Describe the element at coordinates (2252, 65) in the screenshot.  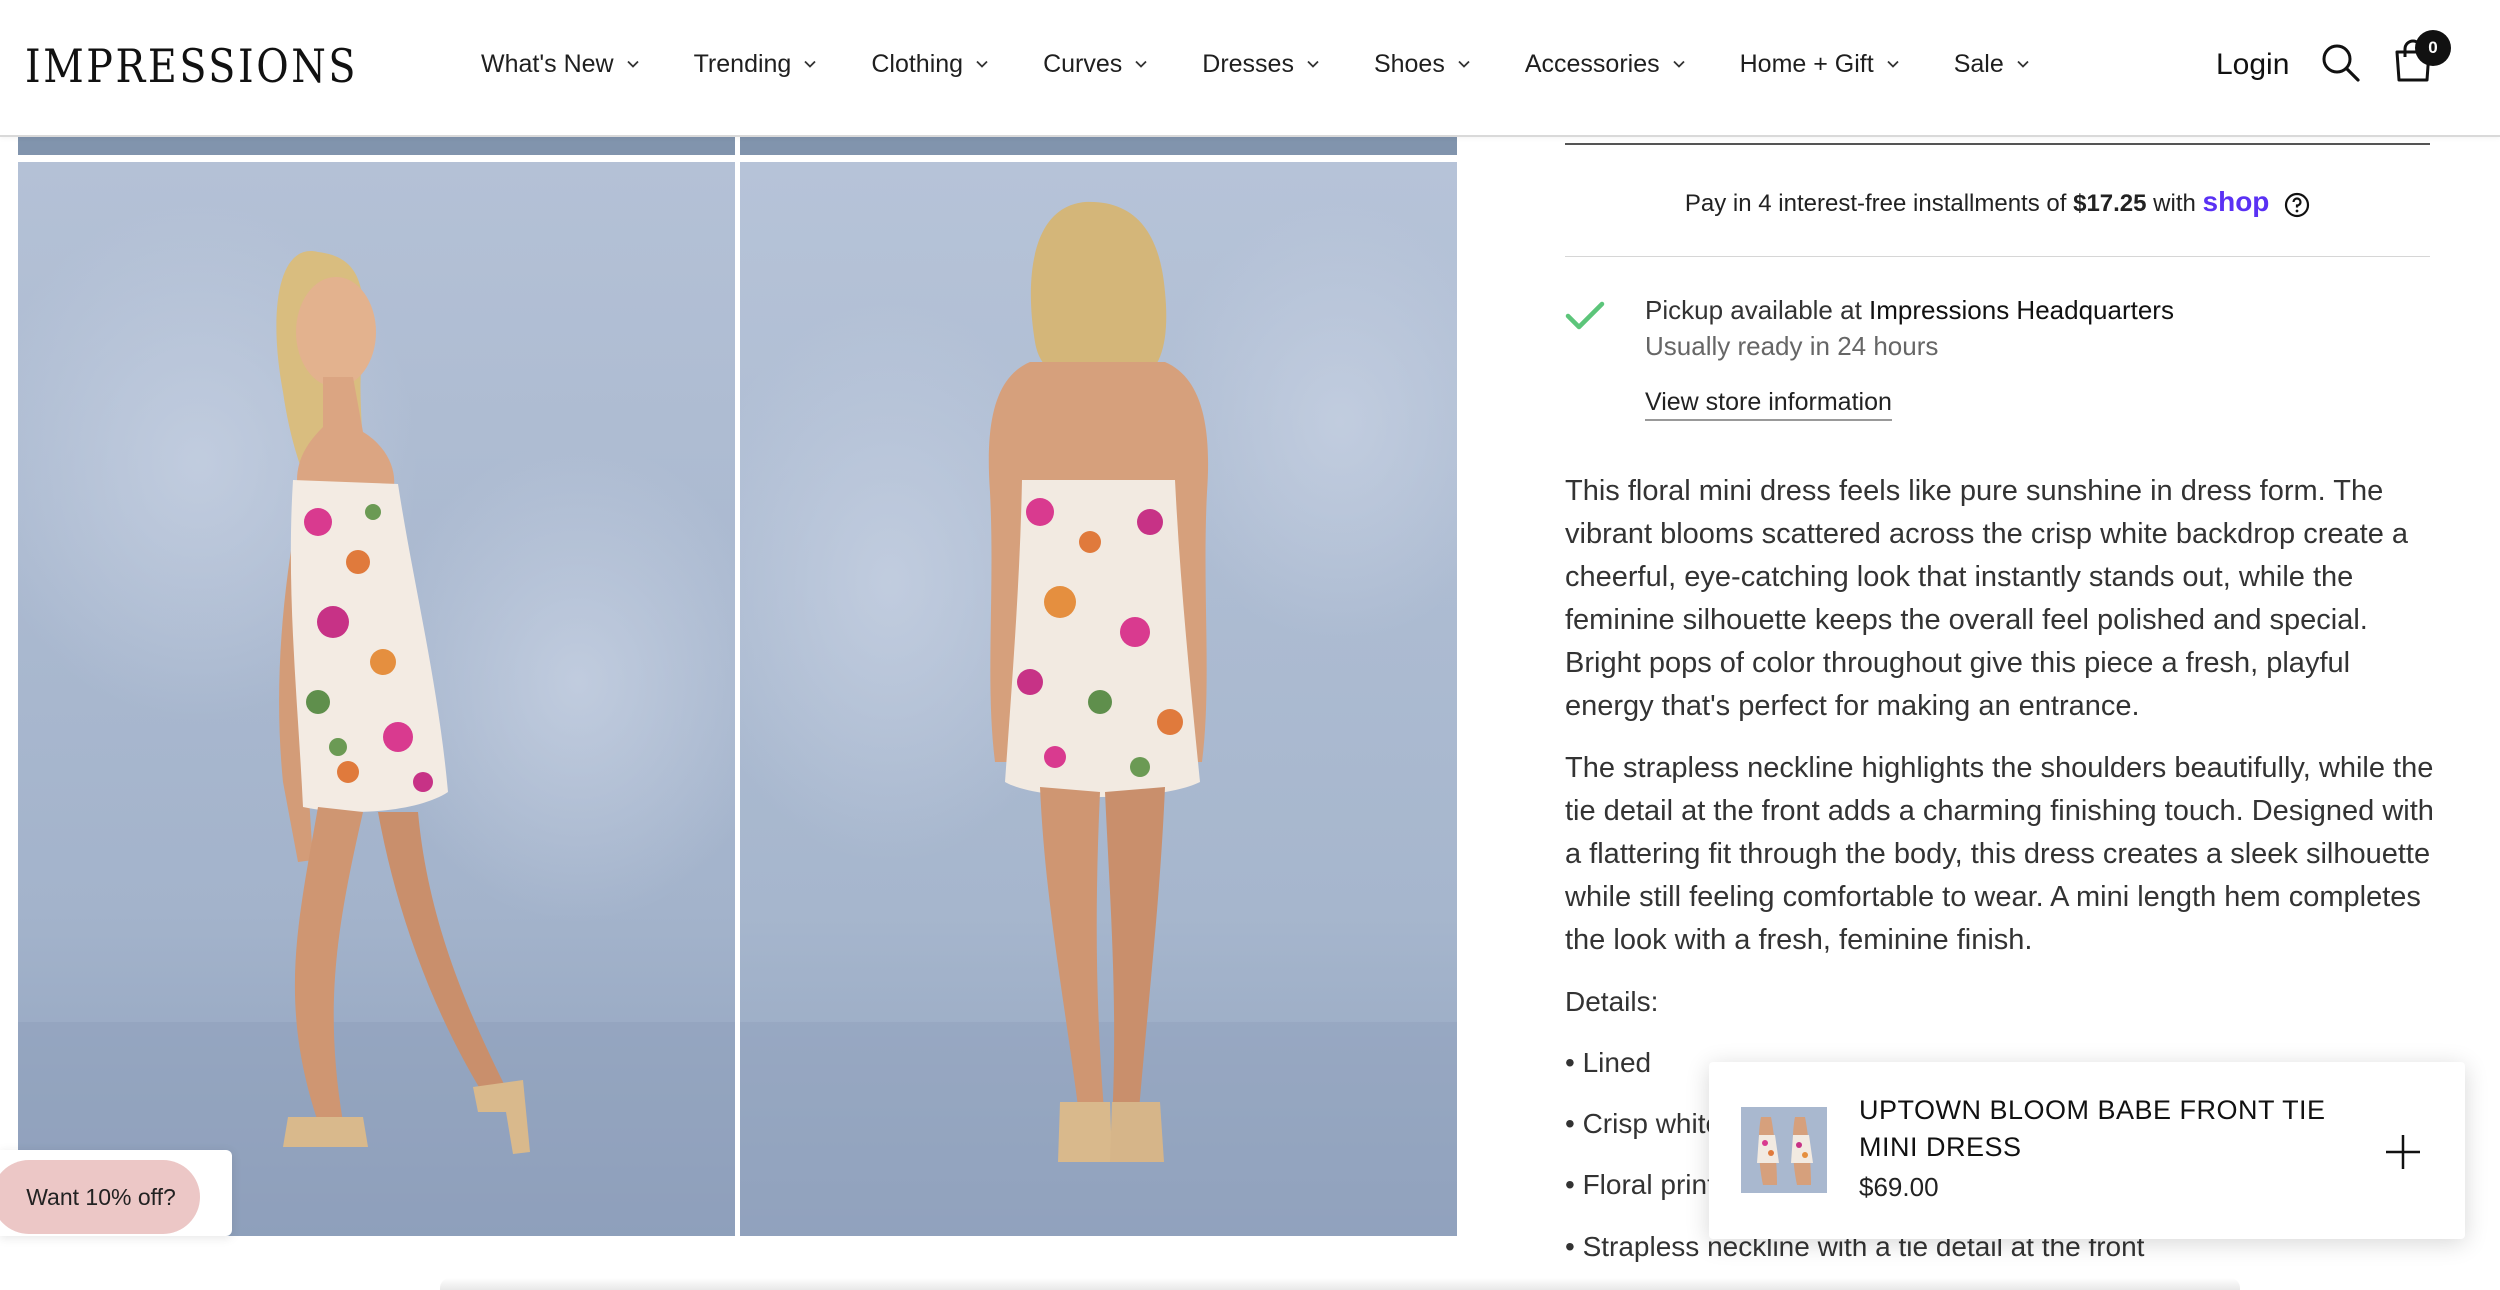
I see `login-link: Login` at that location.